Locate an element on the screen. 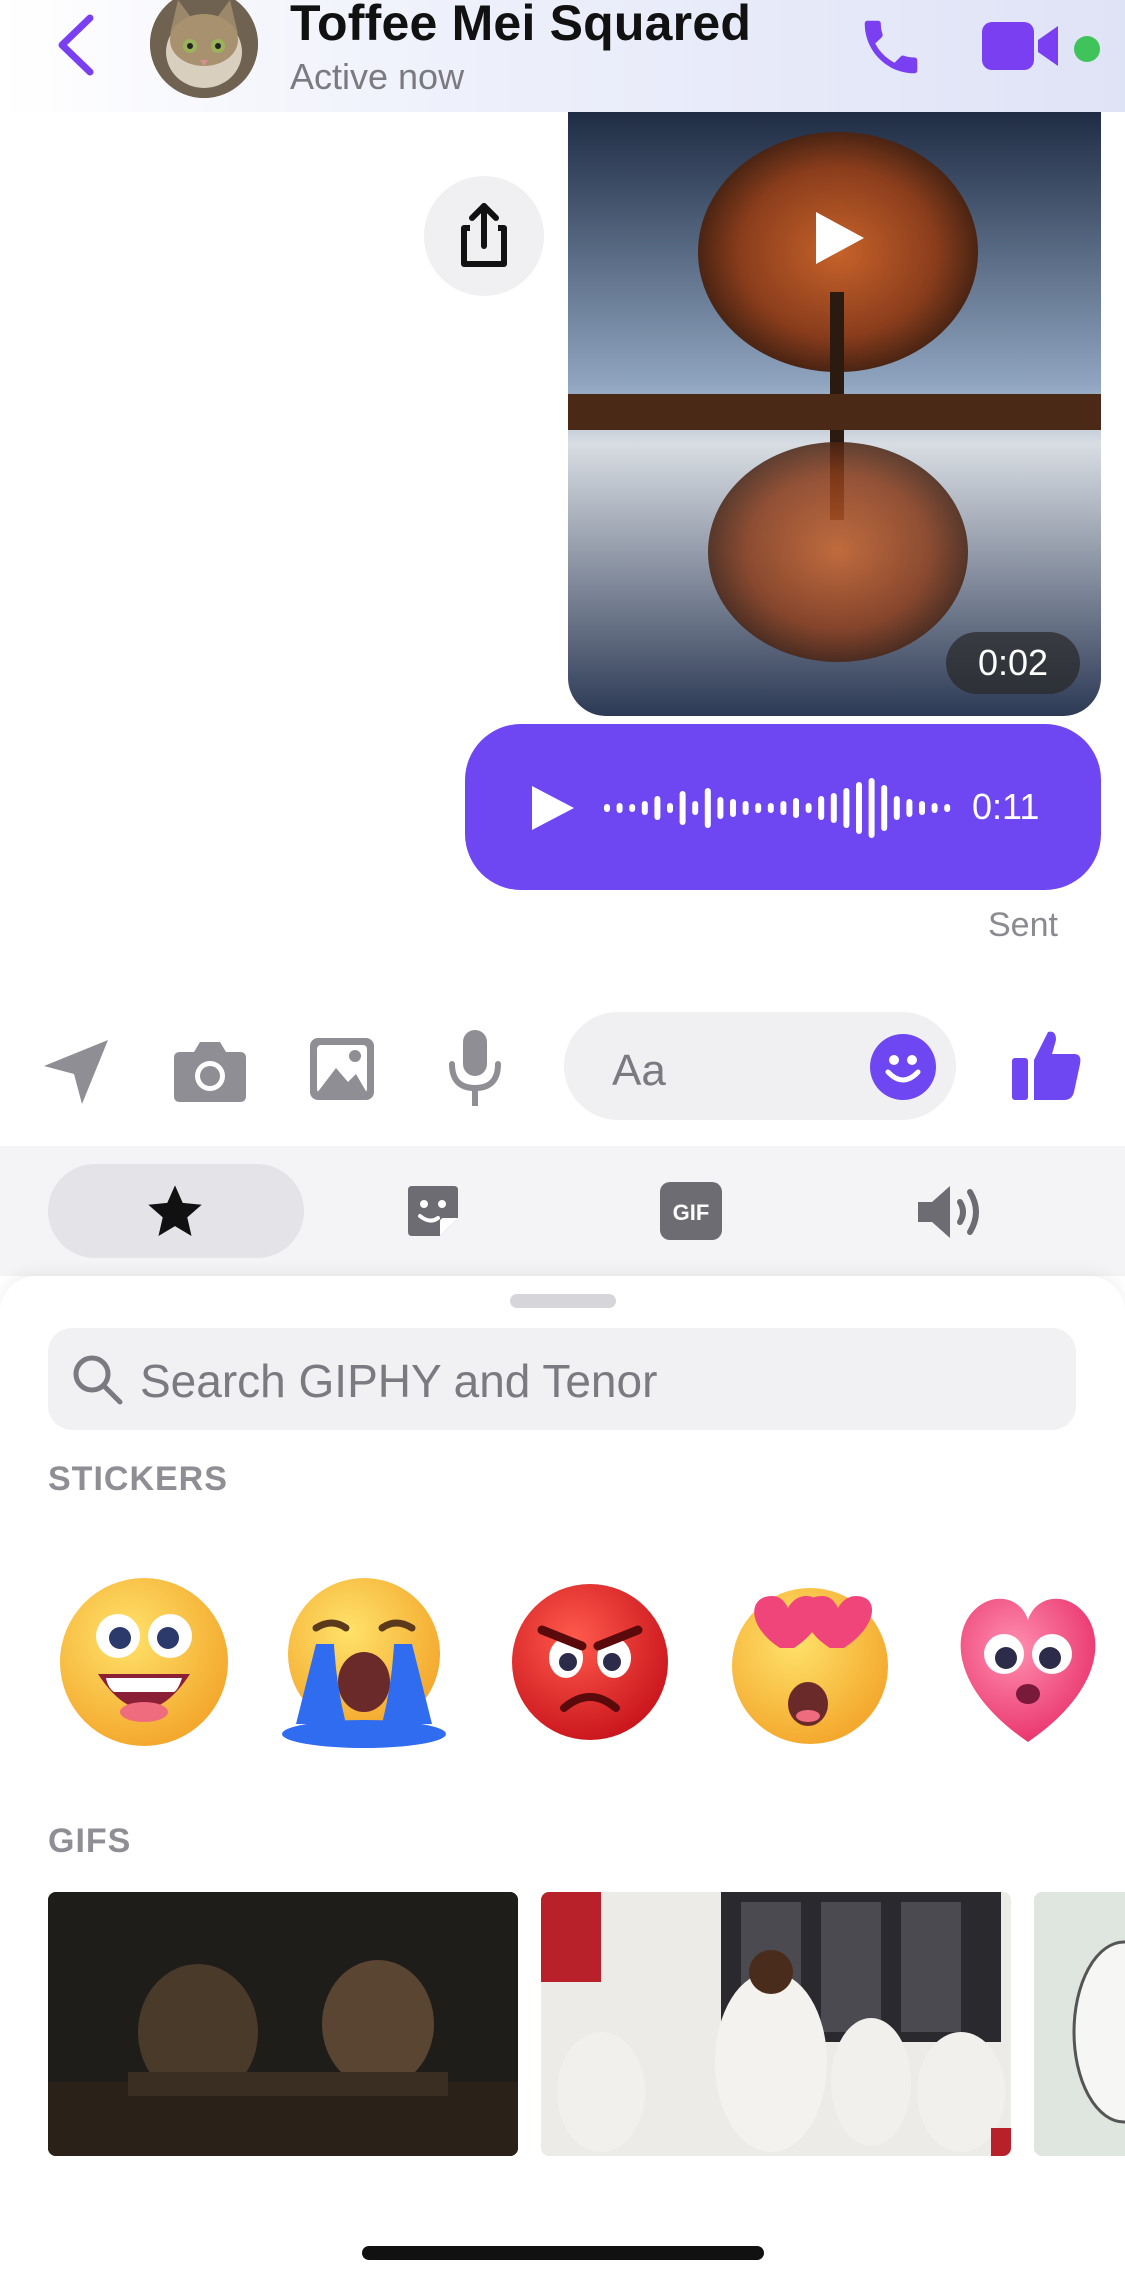  stickers-section-title: STICKERS is located at coordinates (138, 1479).